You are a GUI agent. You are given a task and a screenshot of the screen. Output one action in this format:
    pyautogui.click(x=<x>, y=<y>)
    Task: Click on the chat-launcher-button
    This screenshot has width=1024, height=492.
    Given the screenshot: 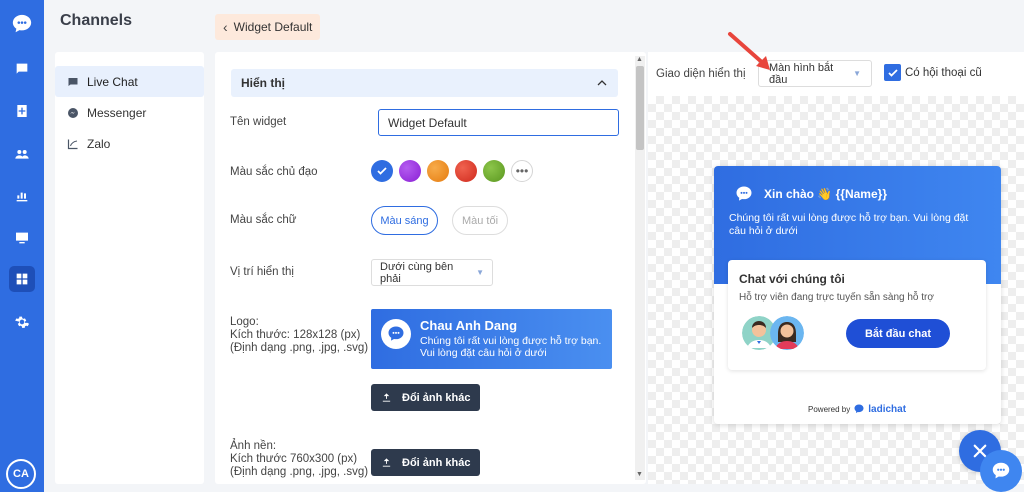 What is the action you would take?
    pyautogui.click(x=1001, y=471)
    